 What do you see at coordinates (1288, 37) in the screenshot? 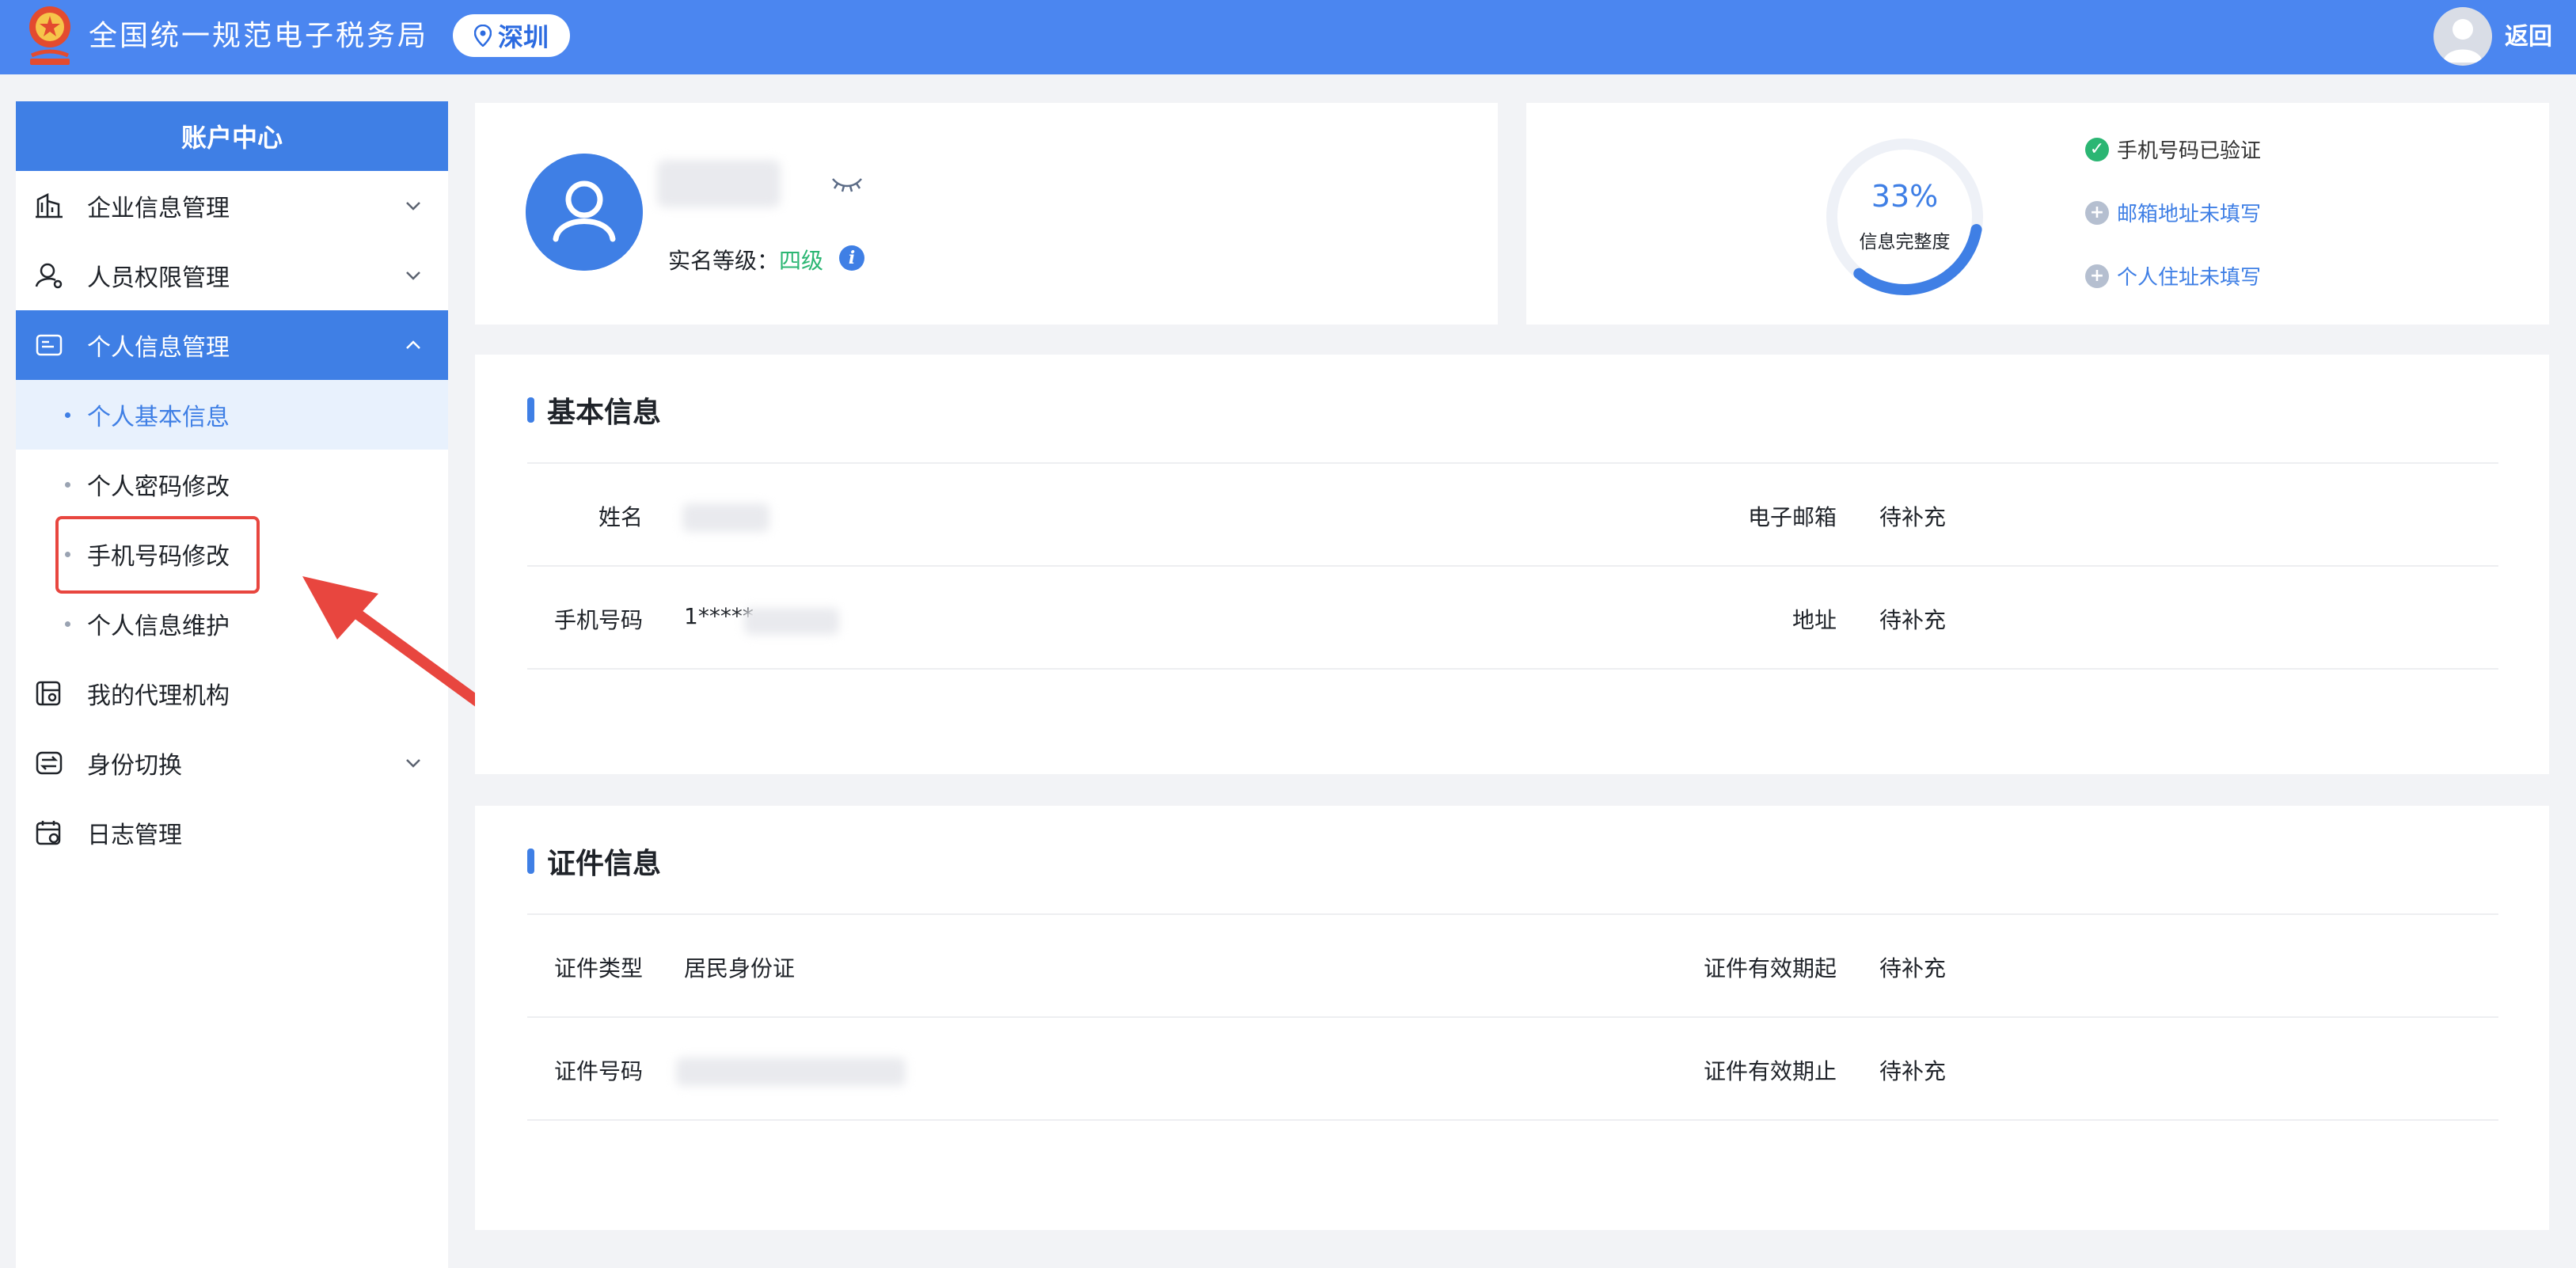
I see `top-header: 全国统一规范电子税务局 深圳 返回` at bounding box center [1288, 37].